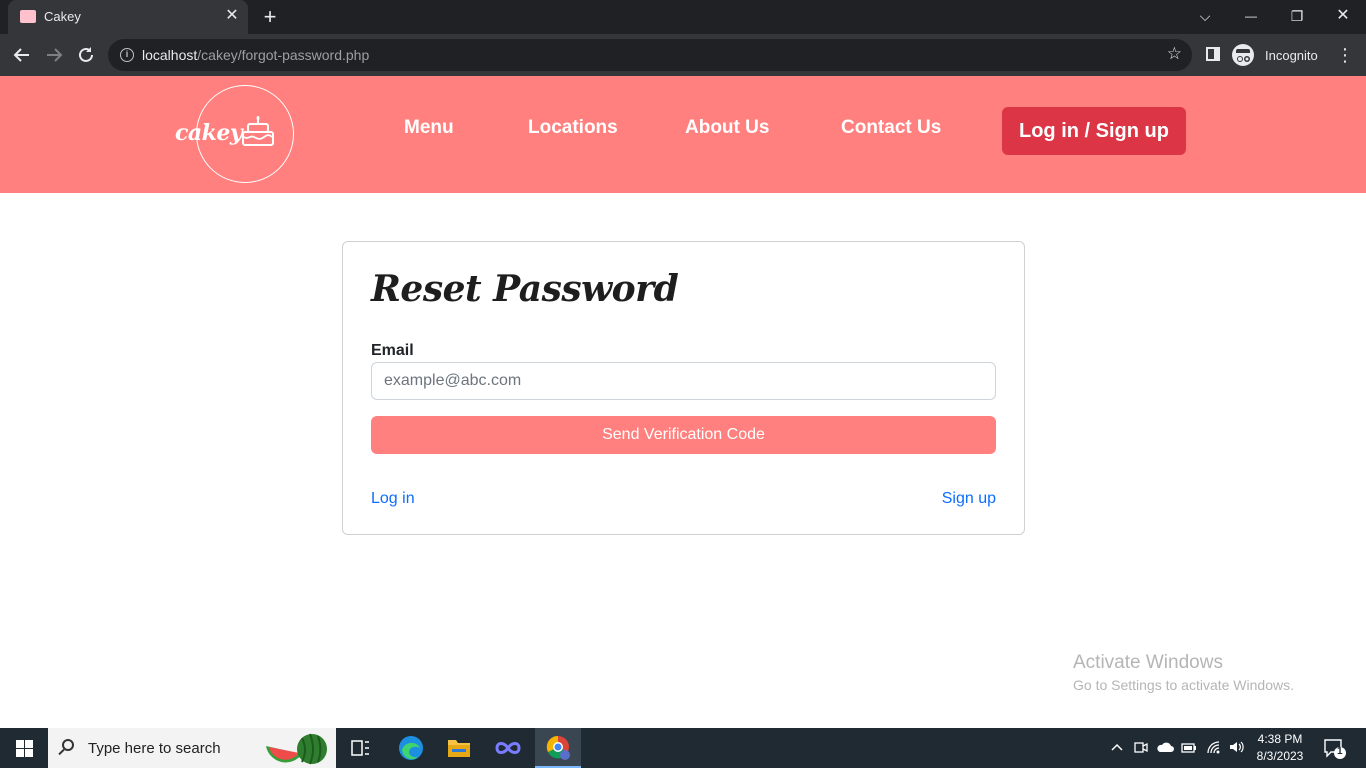 The image size is (1366, 771). I want to click on bookmark-star-icon: ☆, so click(1174, 54).